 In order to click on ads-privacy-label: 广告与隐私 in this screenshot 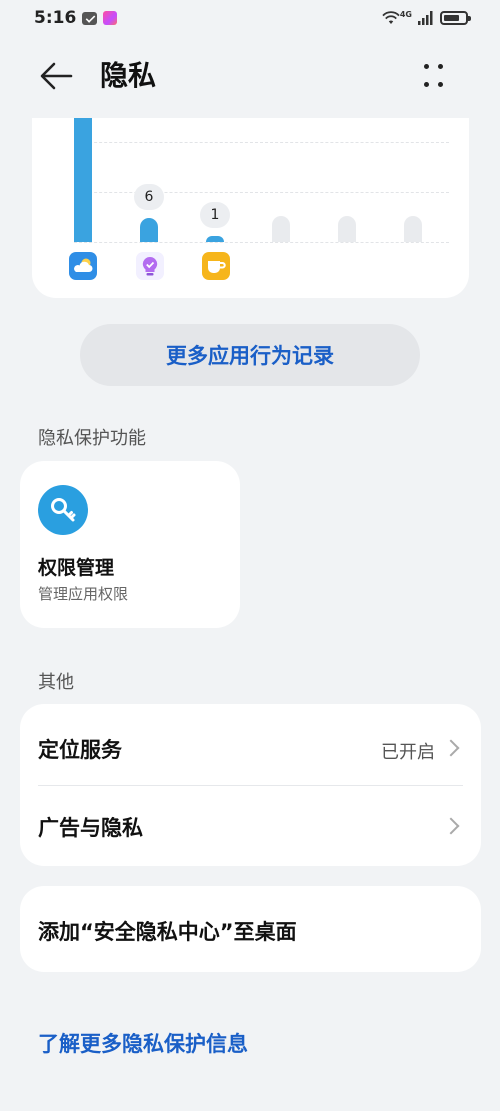, I will do `click(90, 828)`.